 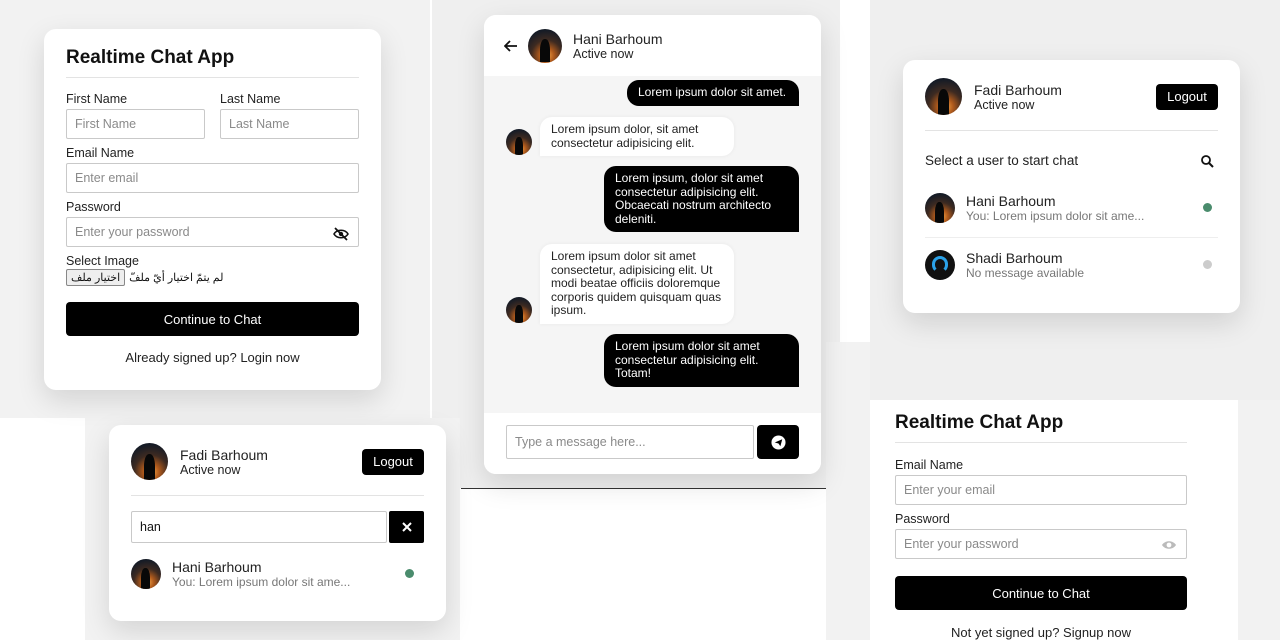 I want to click on chat-input-area, so click(x=652, y=443).